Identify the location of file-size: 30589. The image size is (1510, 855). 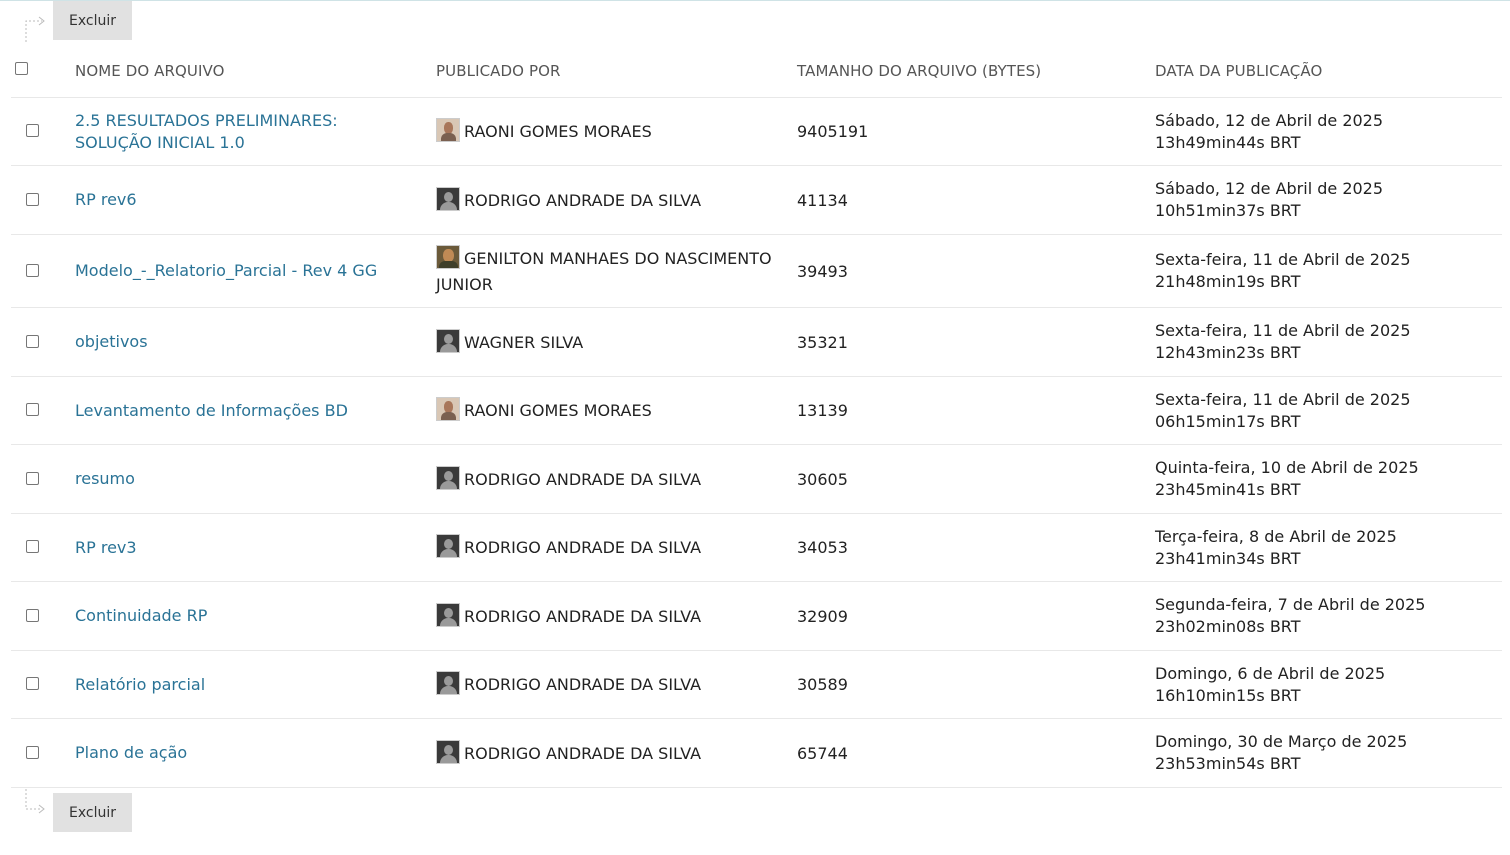
(822, 684).